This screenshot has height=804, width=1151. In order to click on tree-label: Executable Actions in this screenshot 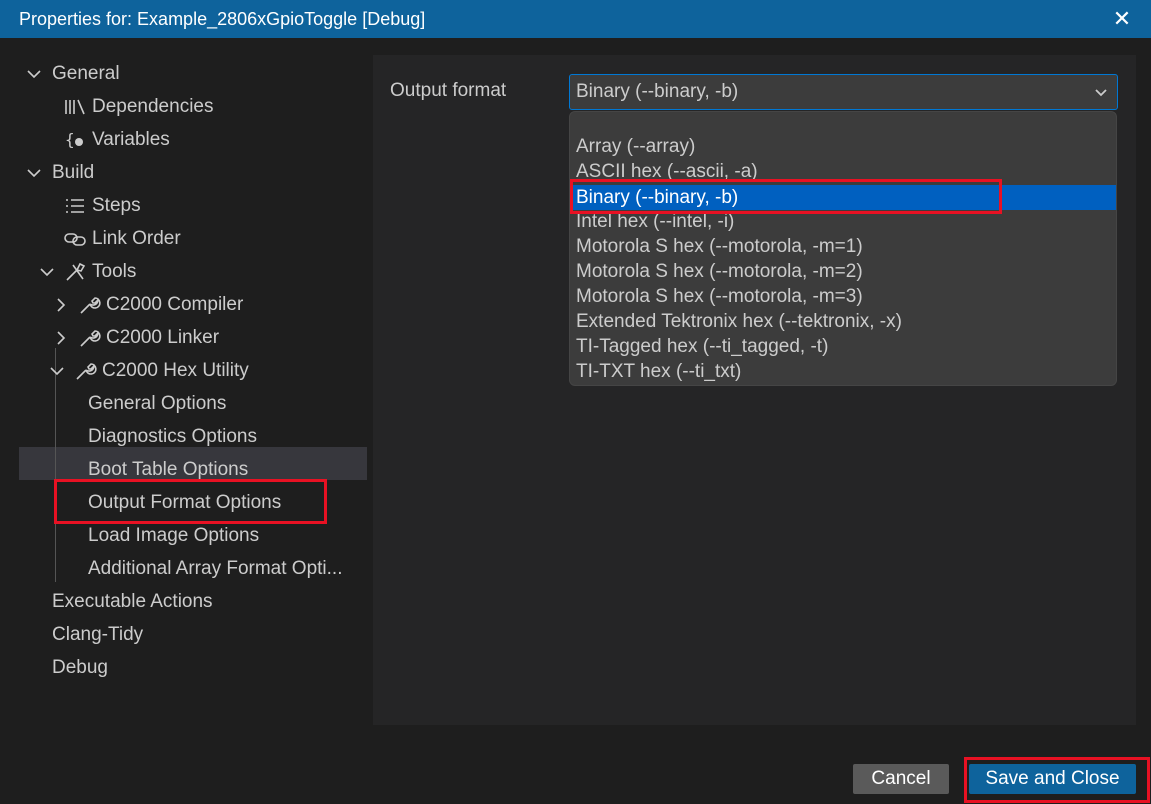, I will do `click(132, 601)`.